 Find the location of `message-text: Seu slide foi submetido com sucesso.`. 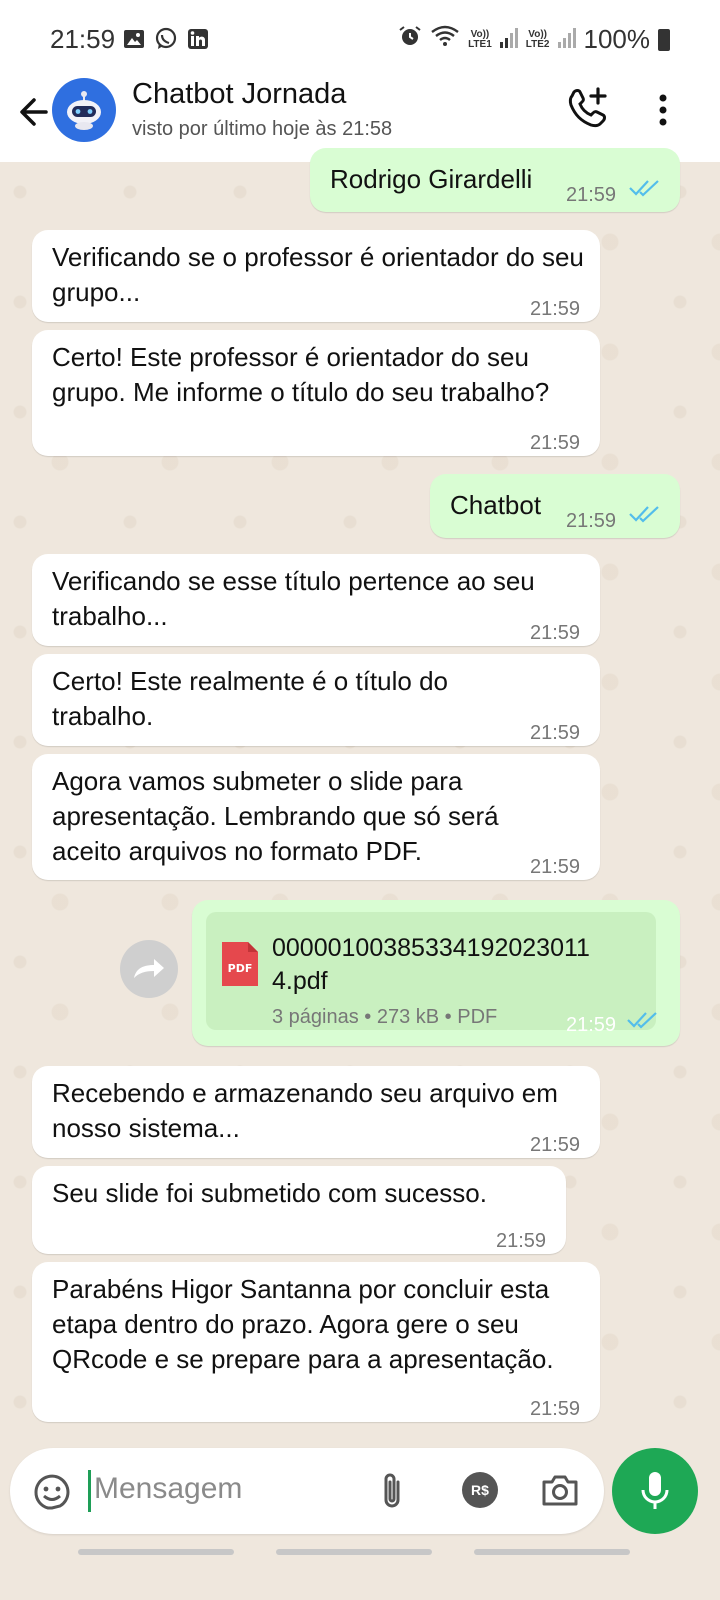

message-text: Seu slide foi submetido com sucesso. is located at coordinates (269, 1193).